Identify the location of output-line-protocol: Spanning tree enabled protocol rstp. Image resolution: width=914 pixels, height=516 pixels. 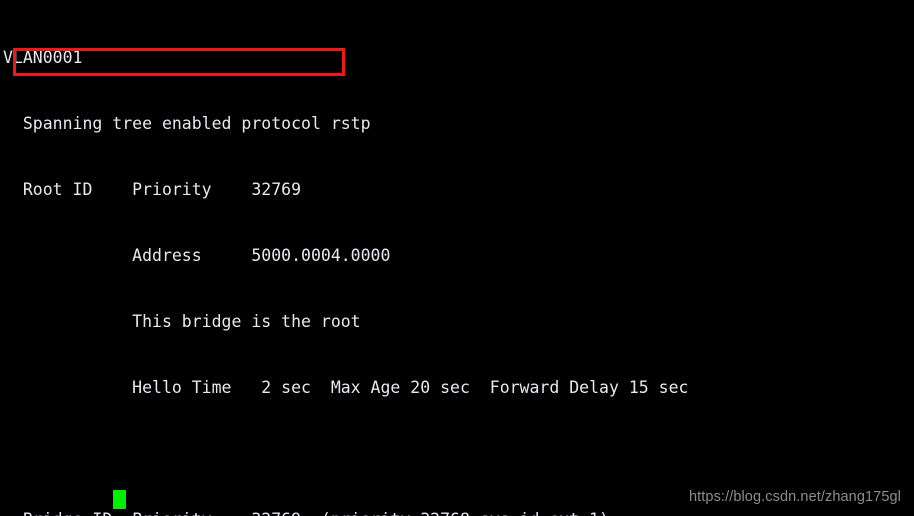
(187, 123).